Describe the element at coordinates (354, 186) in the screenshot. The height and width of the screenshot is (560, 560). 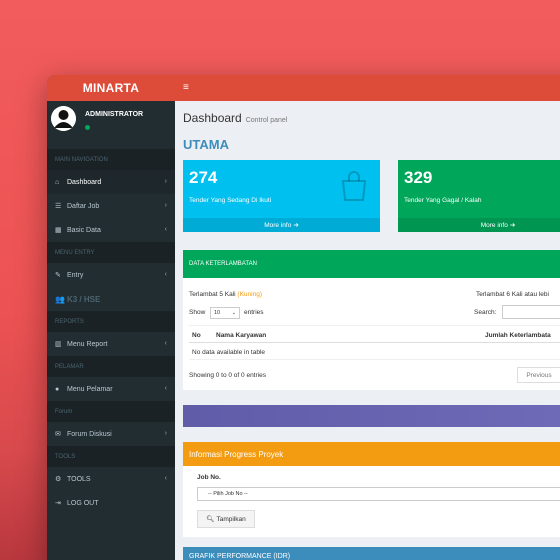
I see `shopping-bag-icon` at that location.